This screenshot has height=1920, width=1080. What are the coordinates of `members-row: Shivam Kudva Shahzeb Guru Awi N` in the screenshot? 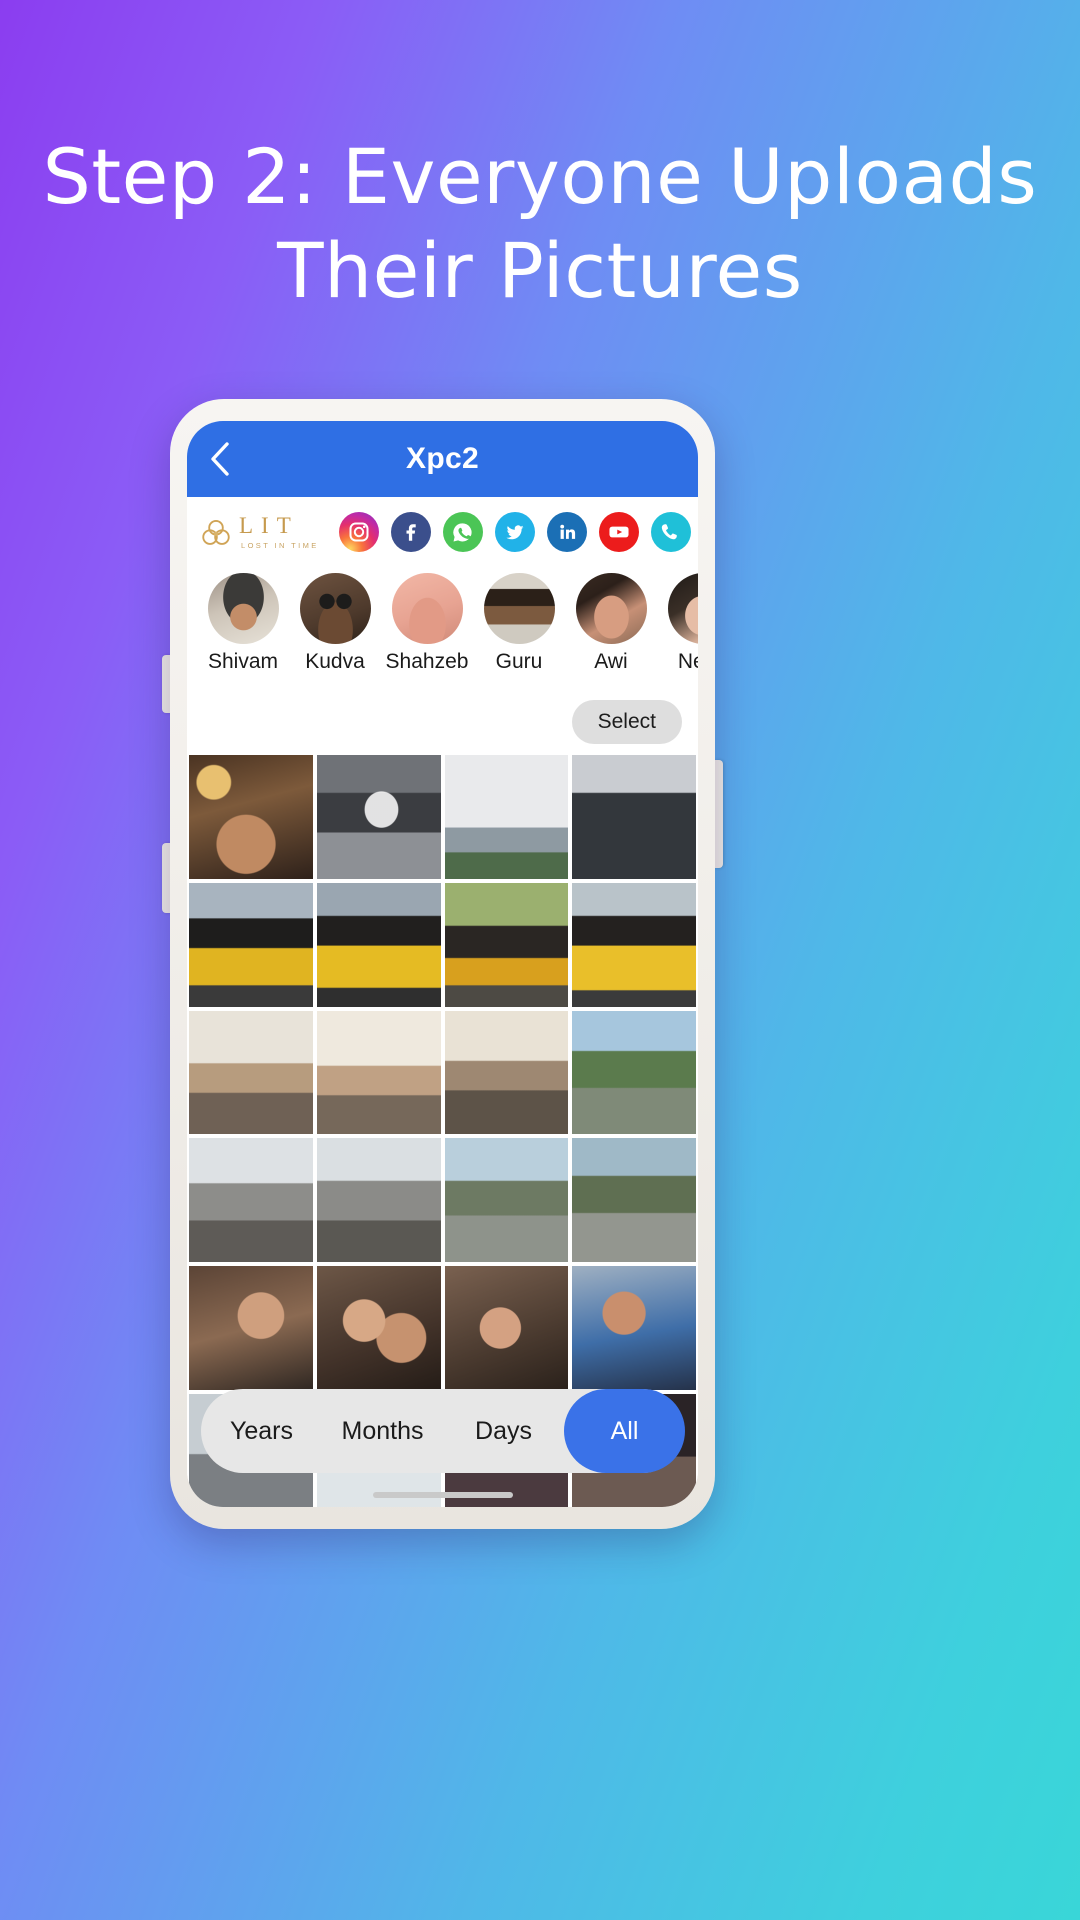 It's located at (442, 628).